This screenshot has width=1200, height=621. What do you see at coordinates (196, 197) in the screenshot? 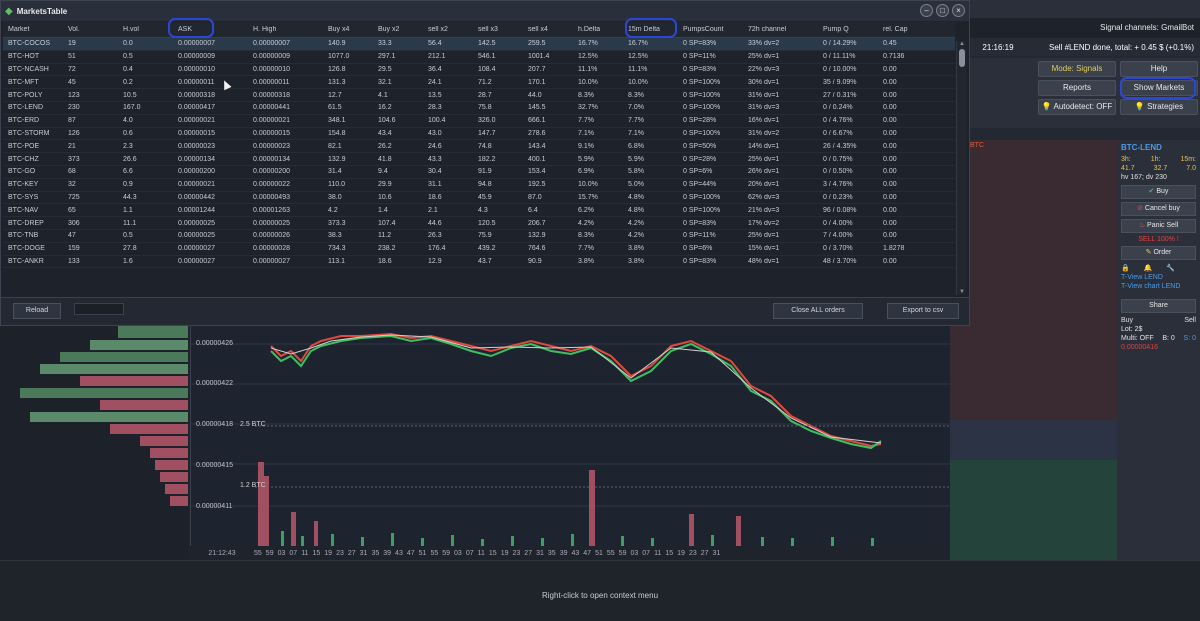
I see `table-cell: 0.00000442` at bounding box center [196, 197].